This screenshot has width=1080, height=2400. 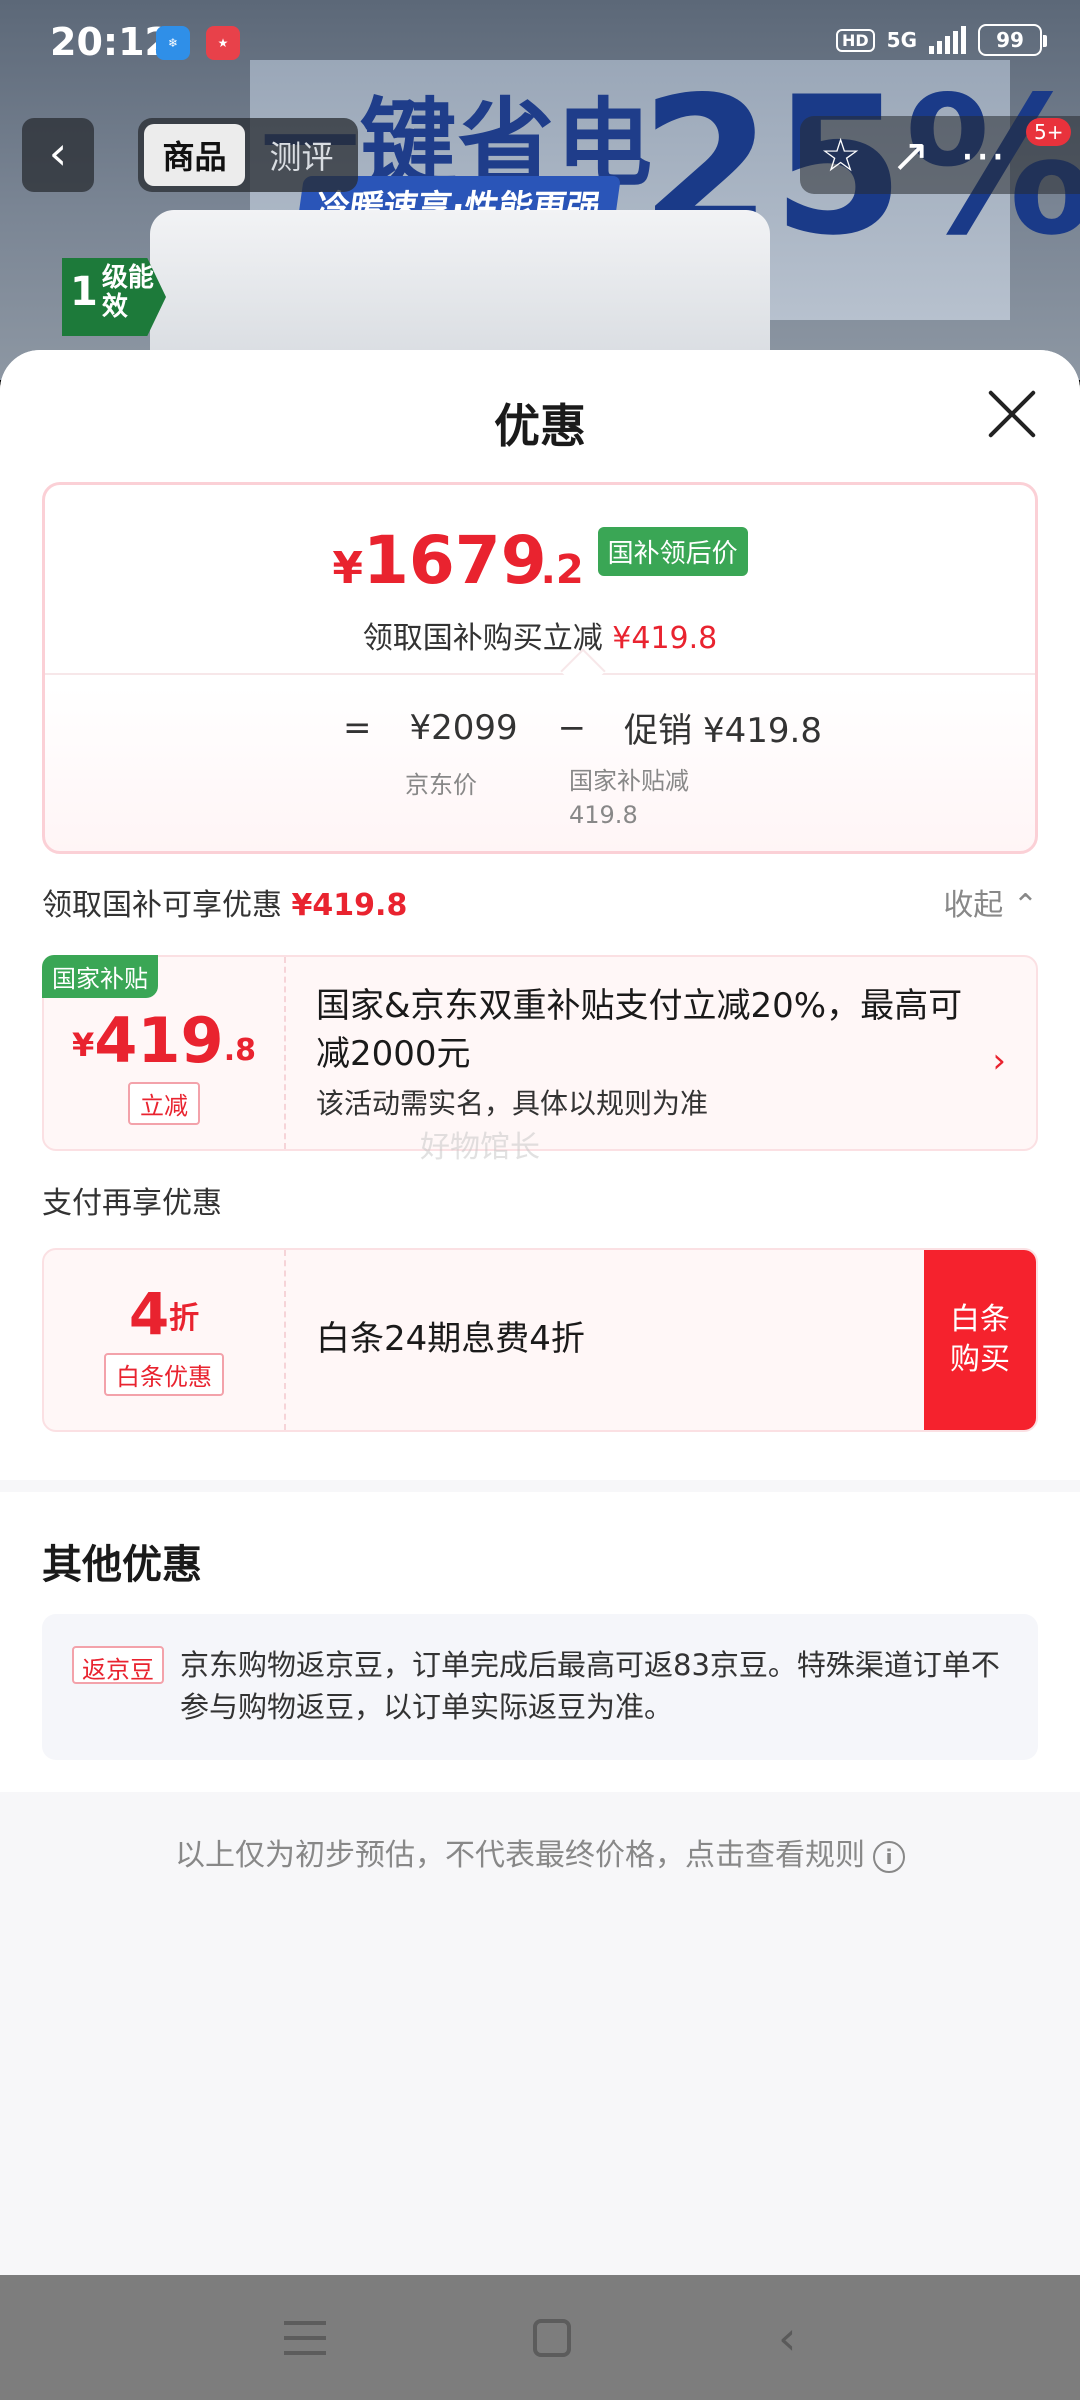 What do you see at coordinates (629, 798) in the screenshot?
I see `subsidy-label: 国家补贴减 419.8` at bounding box center [629, 798].